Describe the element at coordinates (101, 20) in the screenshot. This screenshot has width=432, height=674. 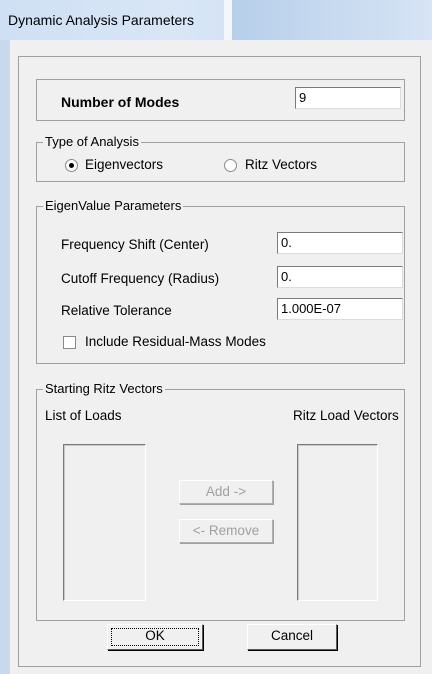
I see `window-title: Dynamic Analysis Parameters` at that location.